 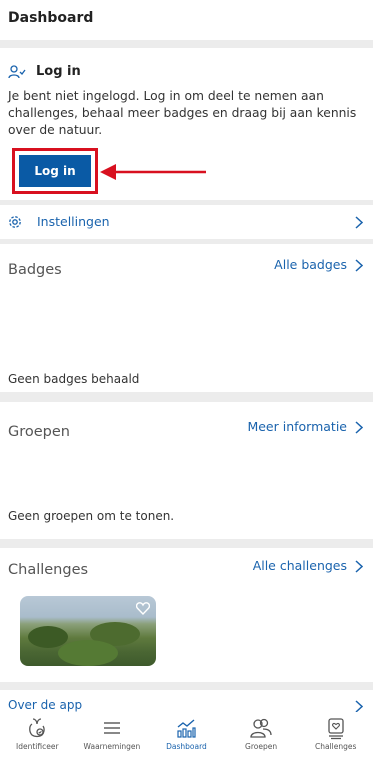 I want to click on identify-icon, so click(x=37, y=728).